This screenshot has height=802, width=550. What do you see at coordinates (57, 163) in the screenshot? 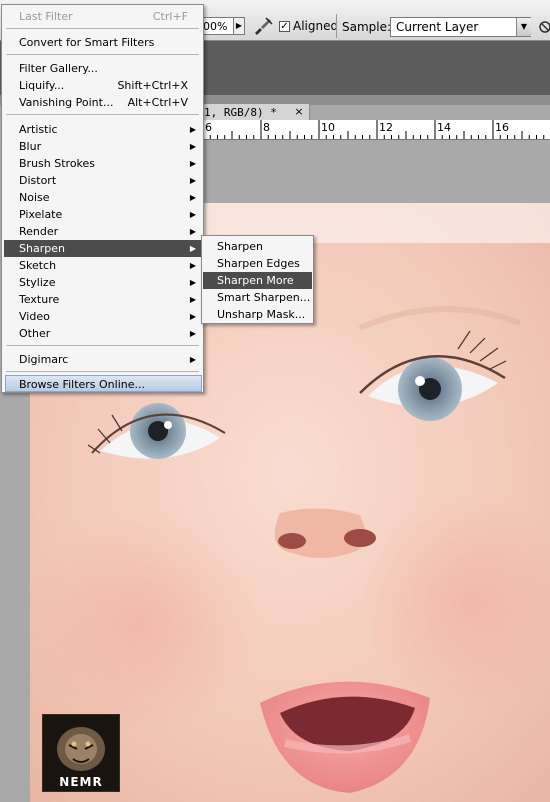
I see `menu-item-label: Brush Strokes` at bounding box center [57, 163].